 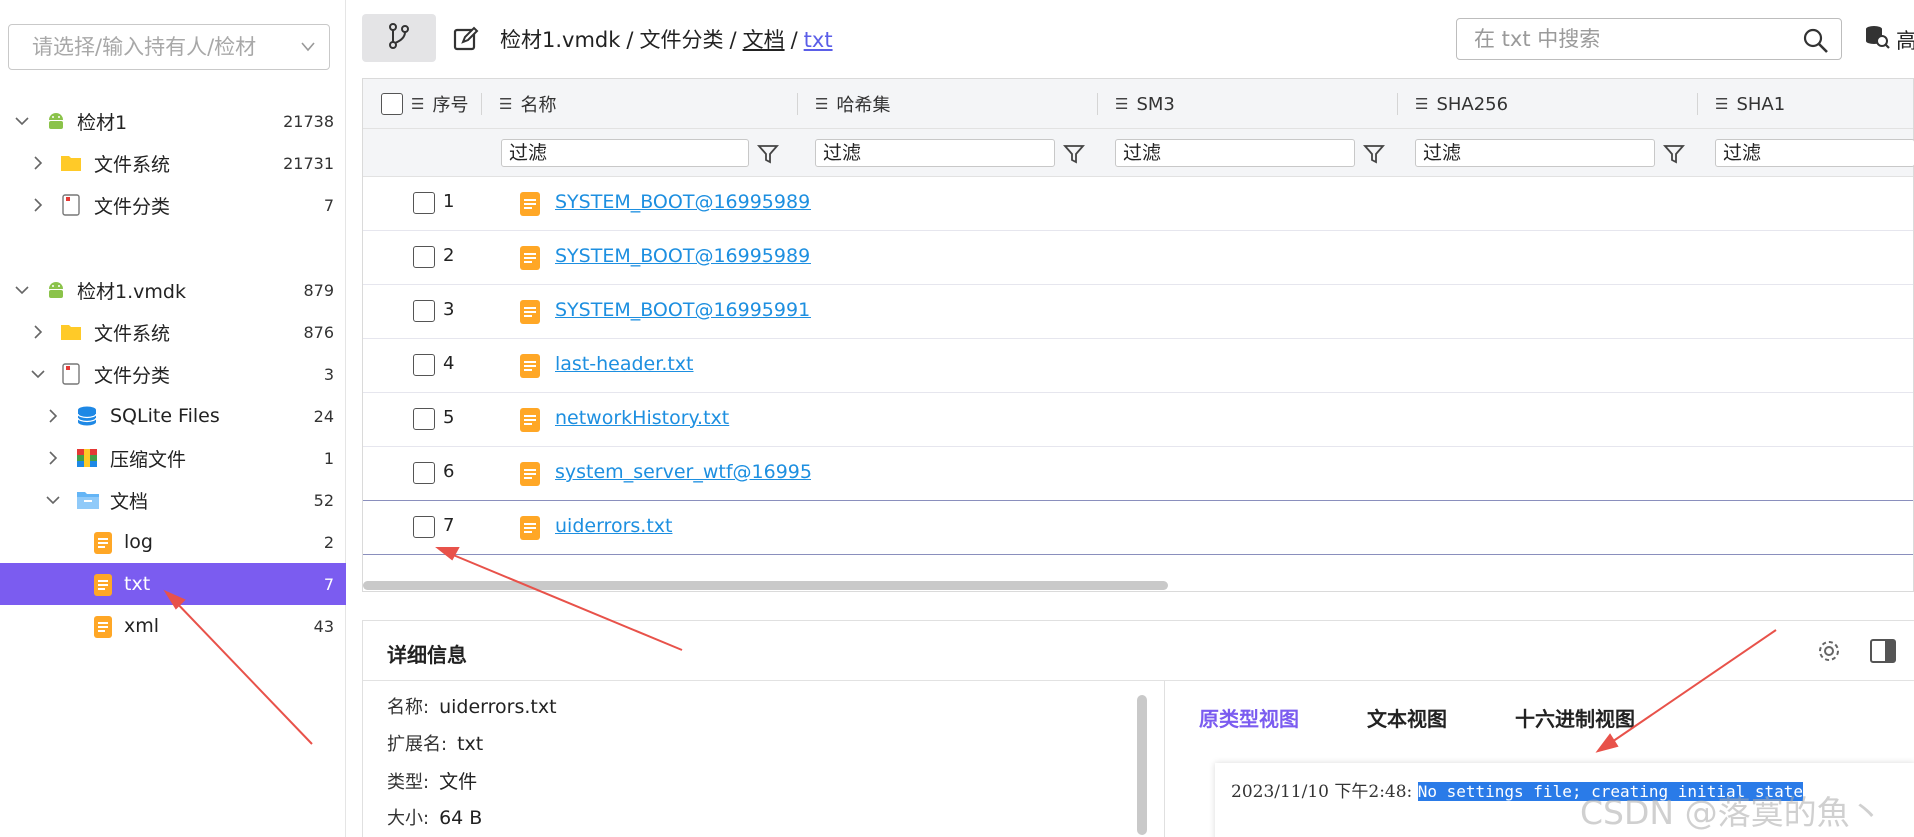 I want to click on table-row: 1 SYSTEM_BOOT@1699598923, so click(x=1138, y=204).